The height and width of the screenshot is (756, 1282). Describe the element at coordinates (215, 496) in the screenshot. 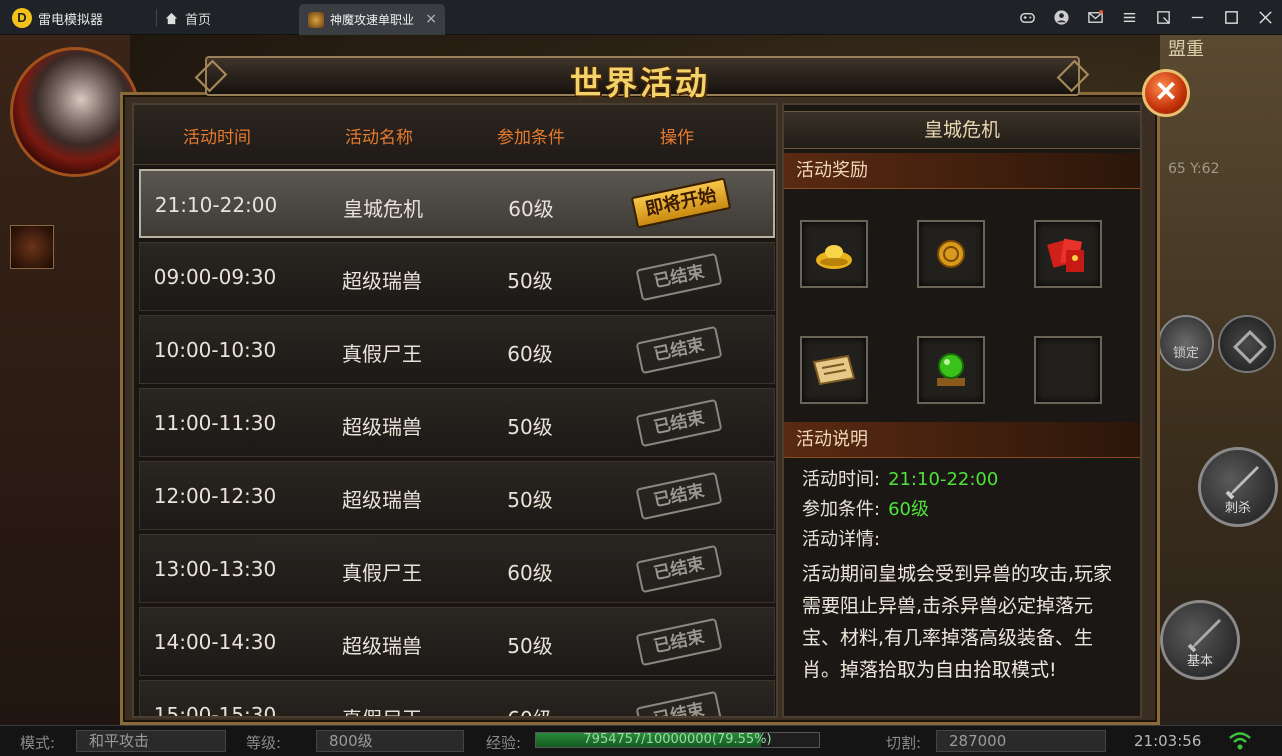

I see `row-time: 12:00-12:30` at that location.